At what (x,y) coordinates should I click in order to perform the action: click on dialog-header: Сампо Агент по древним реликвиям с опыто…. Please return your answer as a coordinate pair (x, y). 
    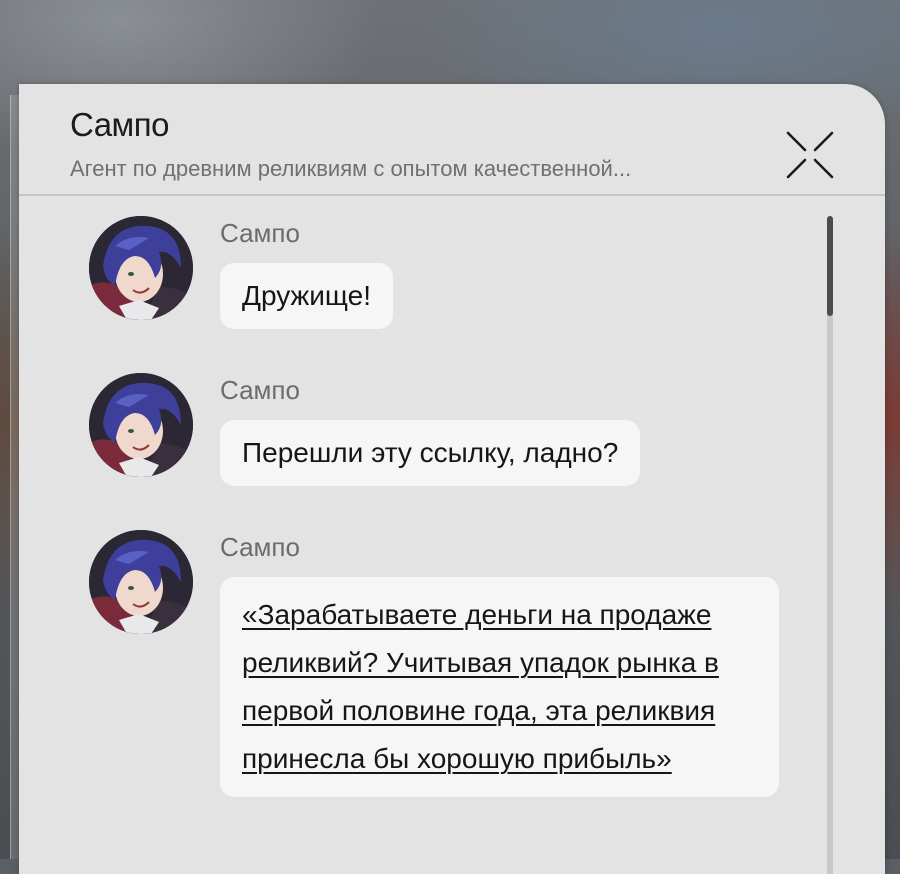
    Looking at the image, I should click on (452, 140).